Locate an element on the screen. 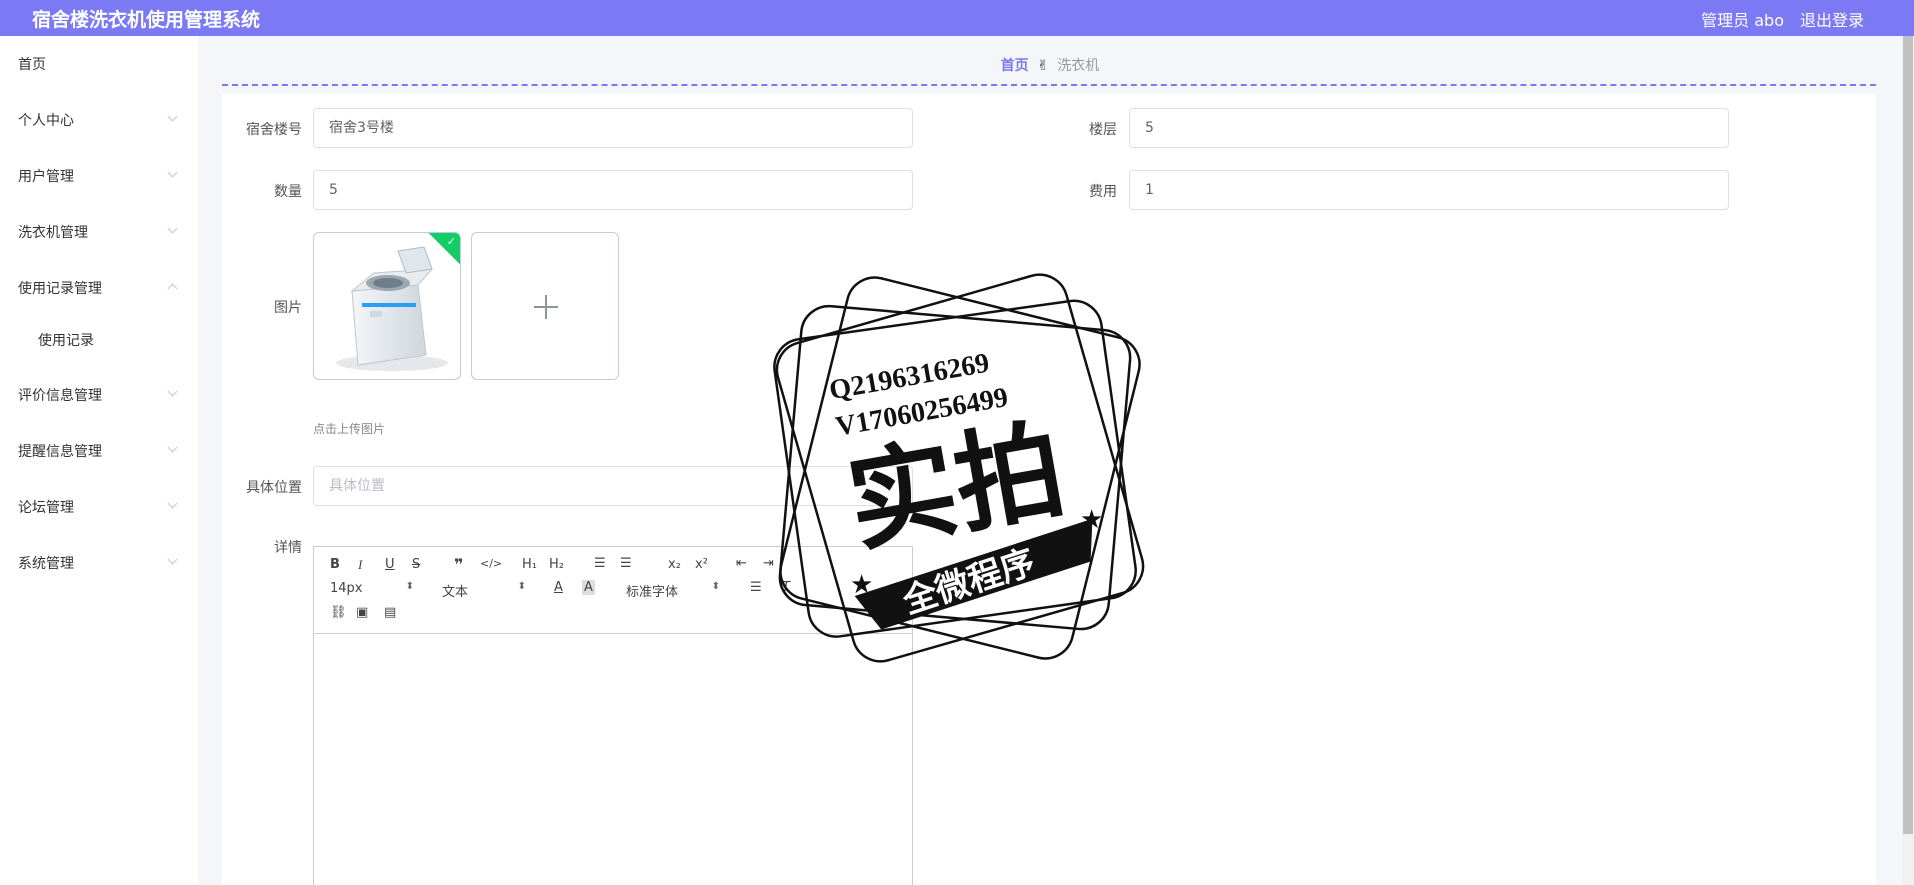 The image size is (1914, 885). sidebar-item-label: 首页 is located at coordinates (32, 65).